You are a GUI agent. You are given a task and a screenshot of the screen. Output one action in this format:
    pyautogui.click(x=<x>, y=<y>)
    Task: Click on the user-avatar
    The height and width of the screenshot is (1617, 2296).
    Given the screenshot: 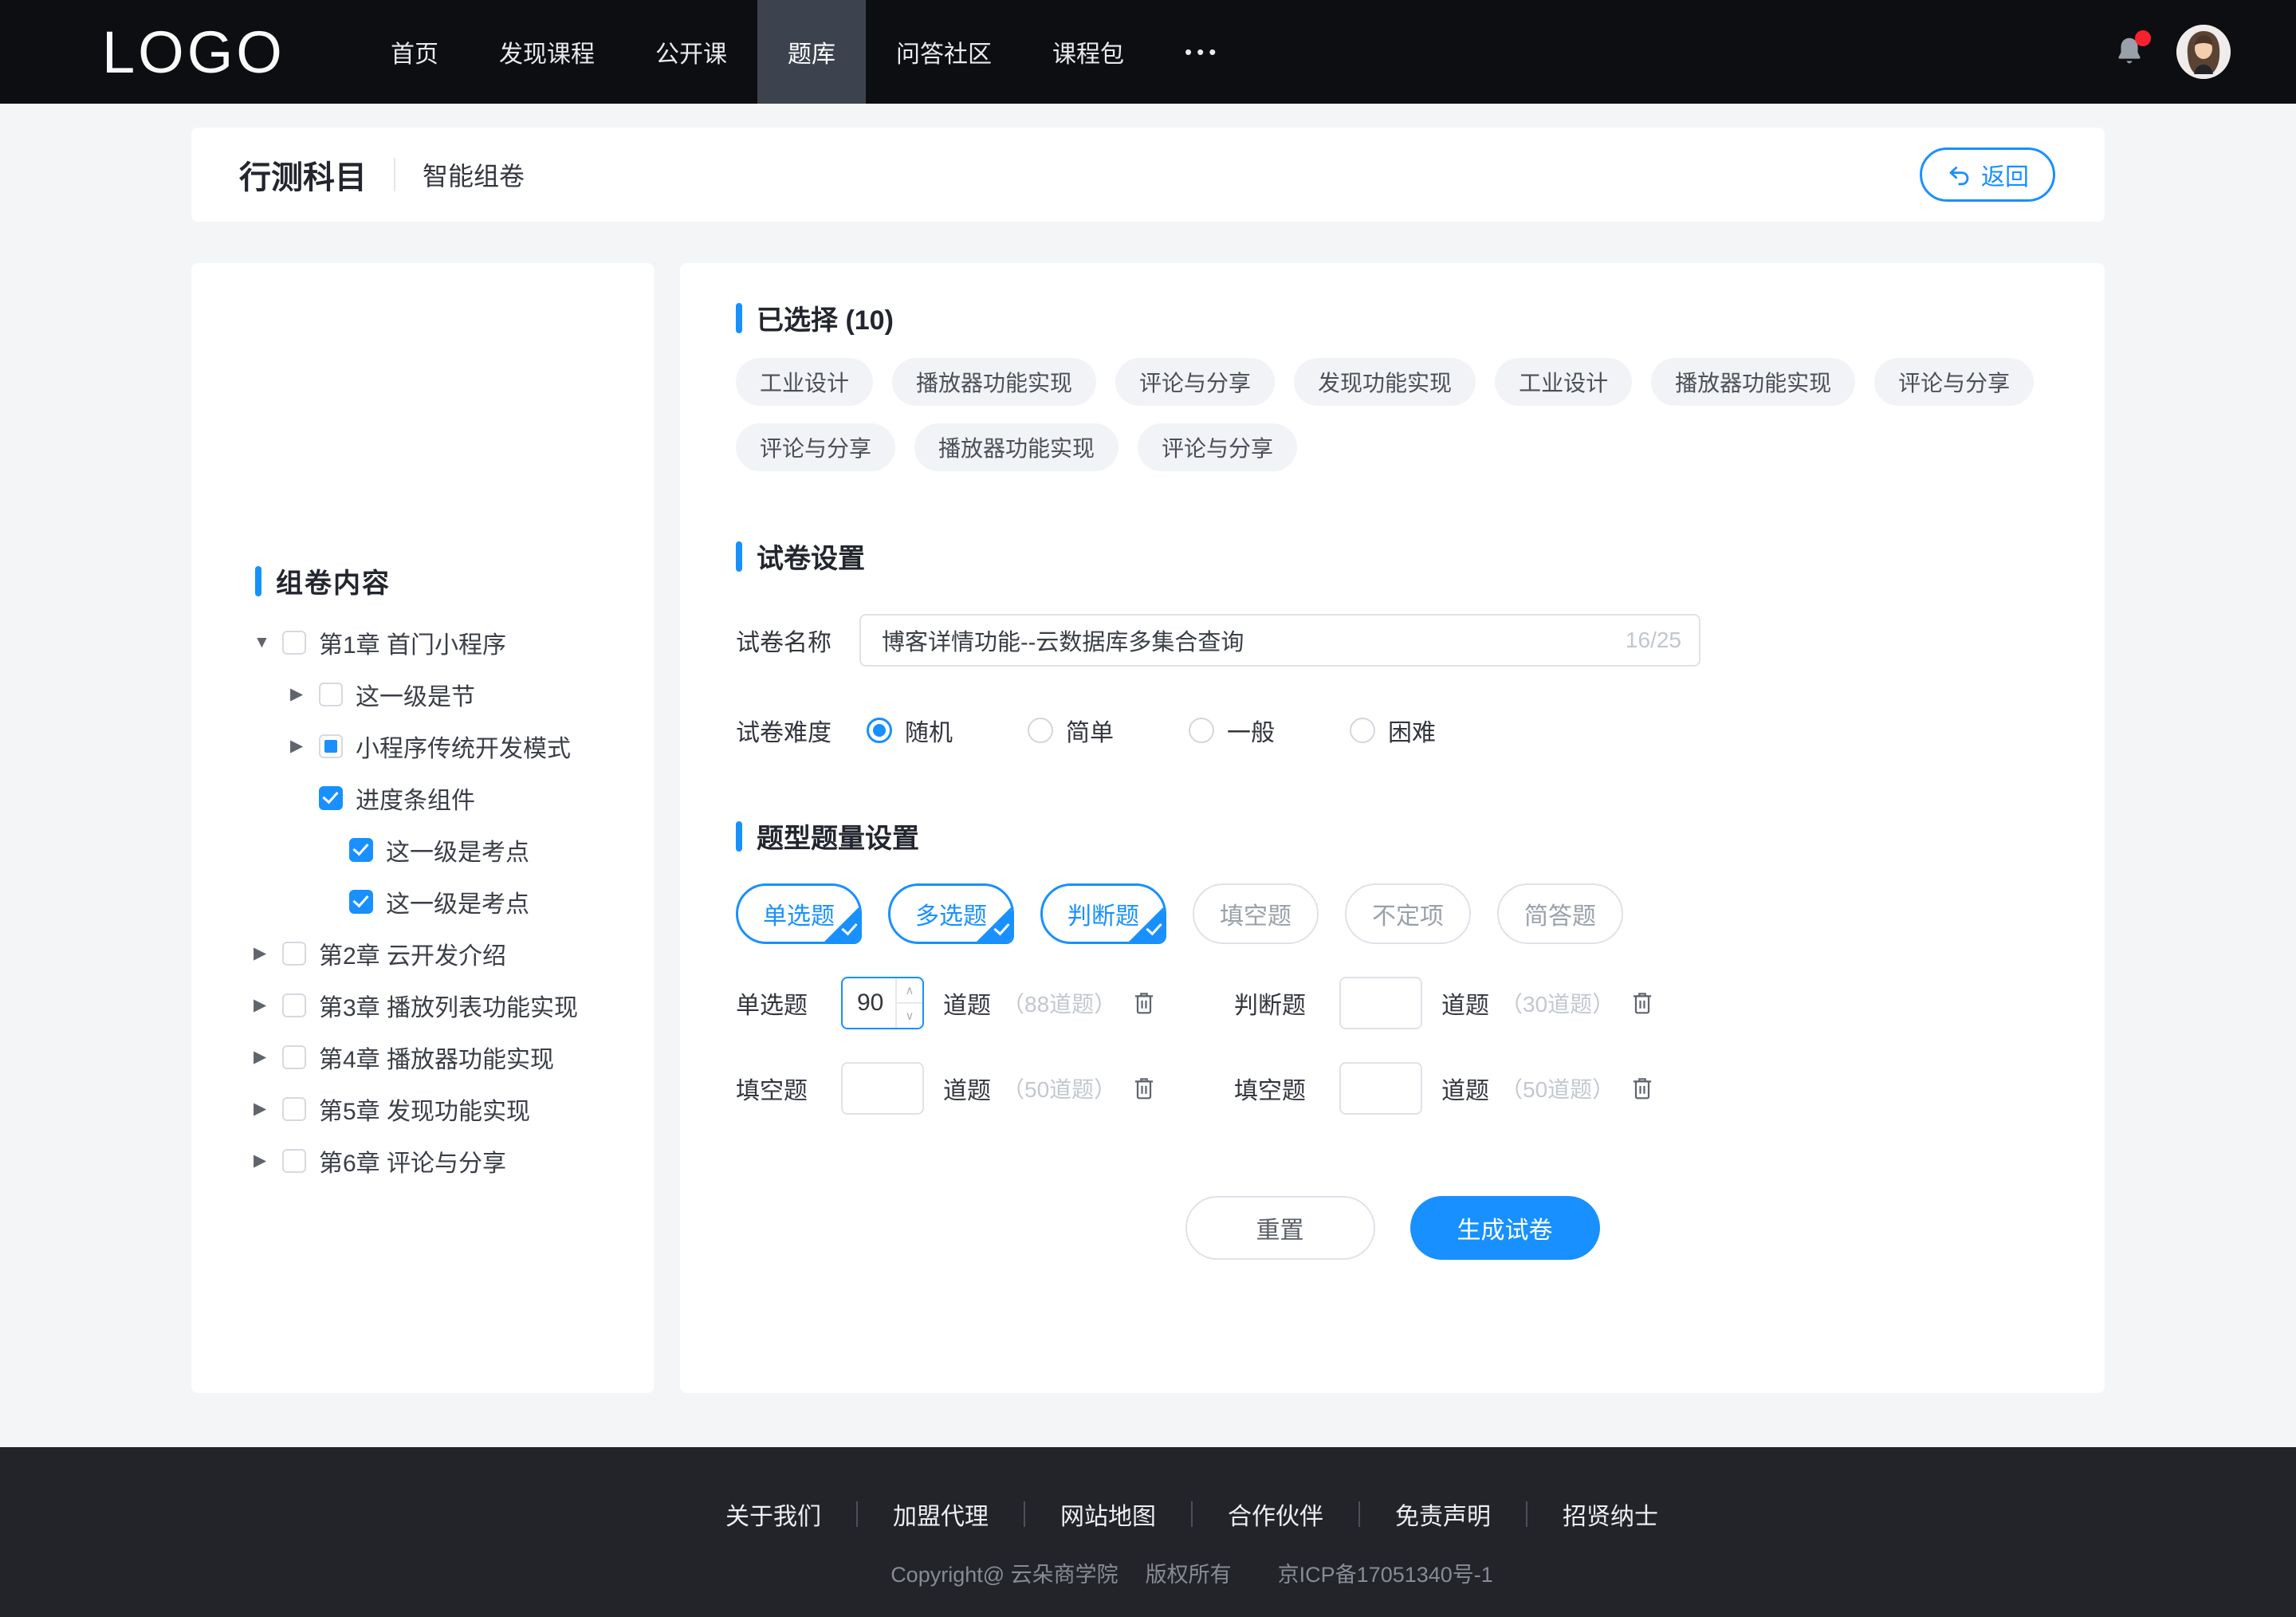 What is the action you would take?
    pyautogui.click(x=2203, y=52)
    